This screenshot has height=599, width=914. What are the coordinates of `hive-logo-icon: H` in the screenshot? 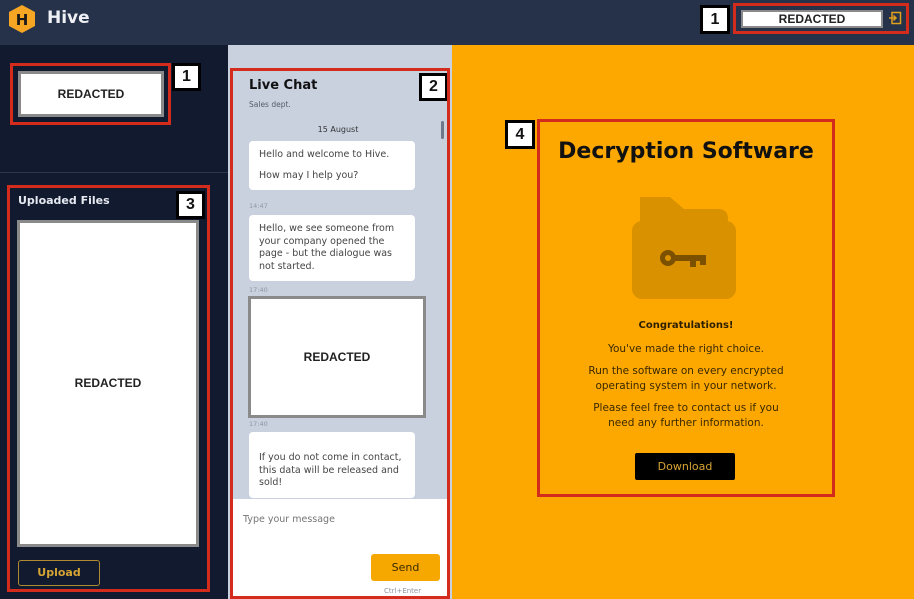 It's located at (22, 19).